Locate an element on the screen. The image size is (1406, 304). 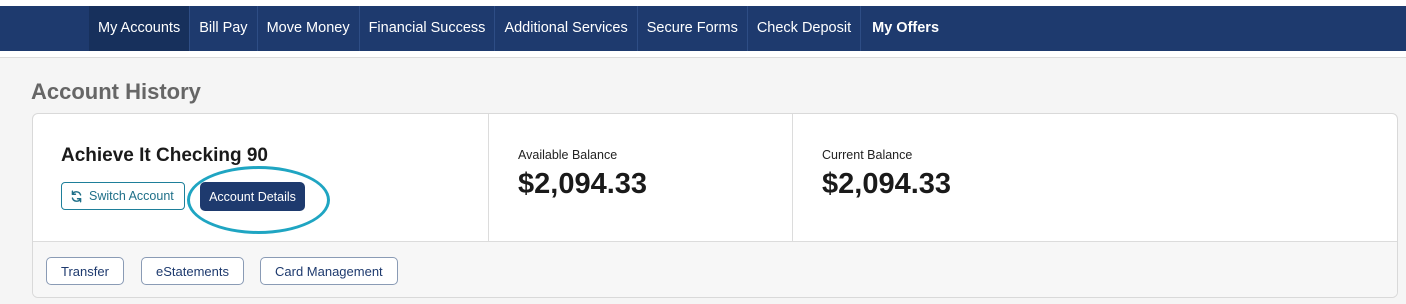
switch-account-button: Switch Account is located at coordinates (123, 196).